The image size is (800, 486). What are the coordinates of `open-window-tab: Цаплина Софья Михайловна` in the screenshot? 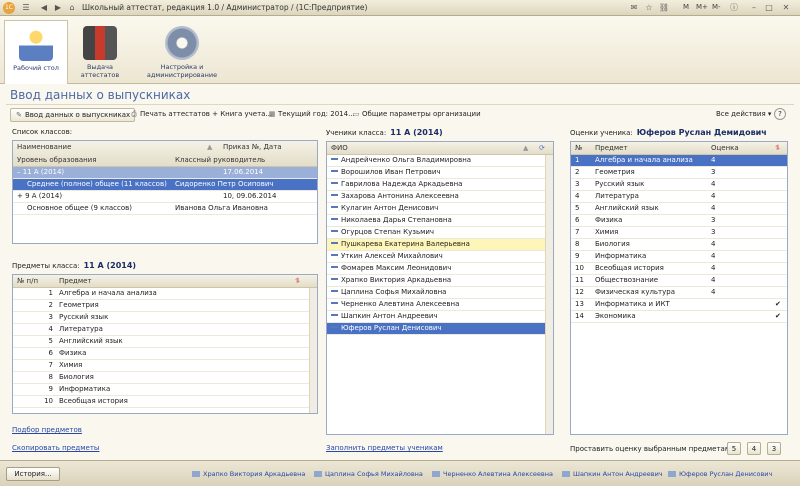 It's located at (368, 474).